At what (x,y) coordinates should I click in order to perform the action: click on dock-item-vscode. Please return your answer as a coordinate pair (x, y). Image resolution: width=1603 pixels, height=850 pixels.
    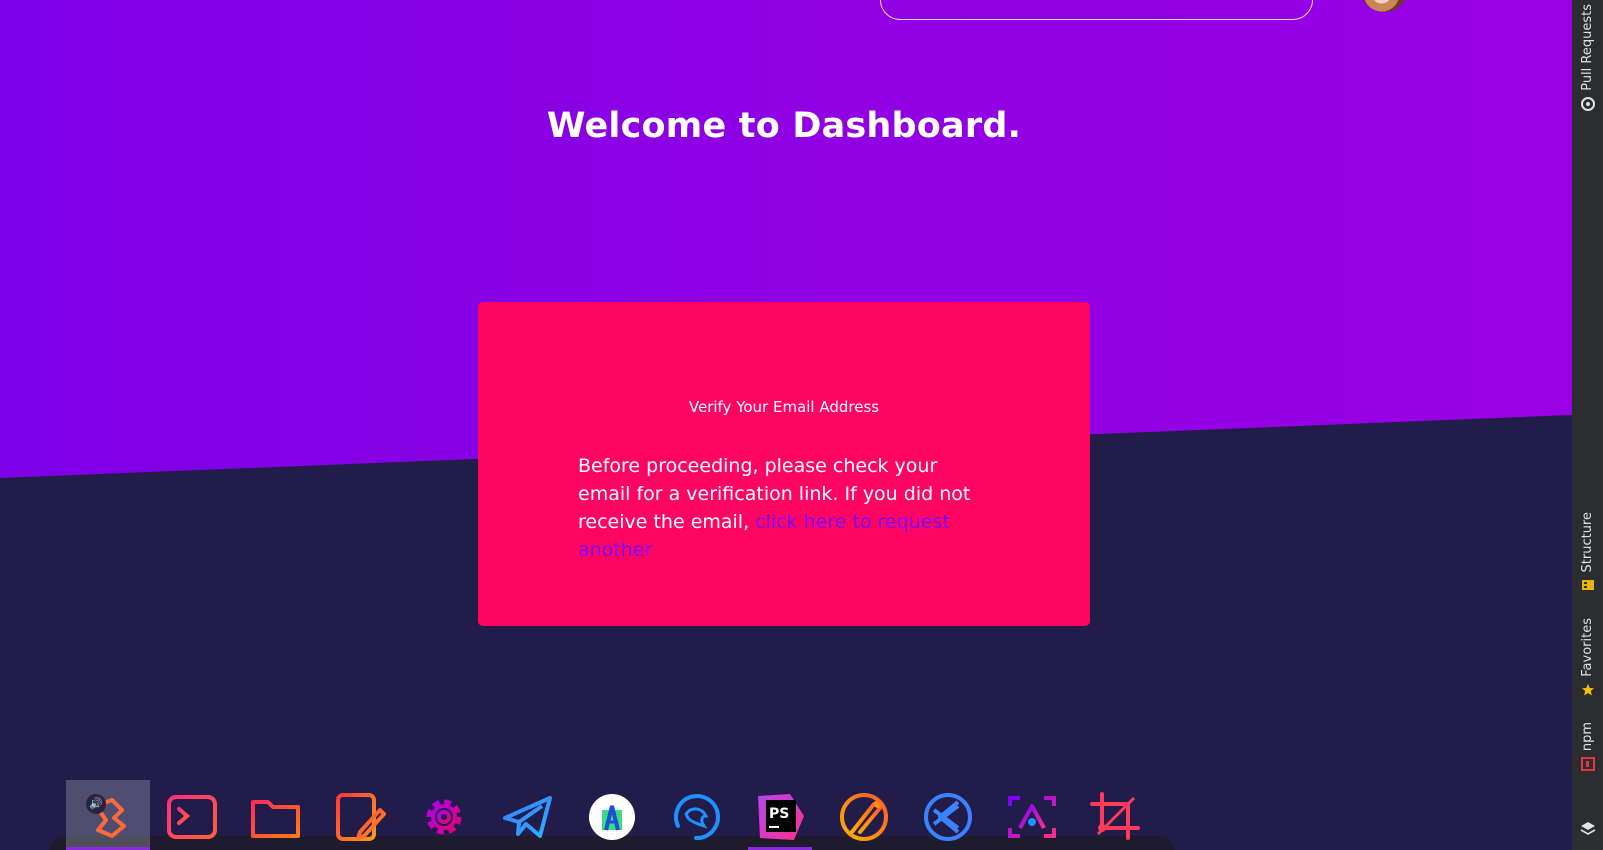
    Looking at the image, I should click on (948, 815).